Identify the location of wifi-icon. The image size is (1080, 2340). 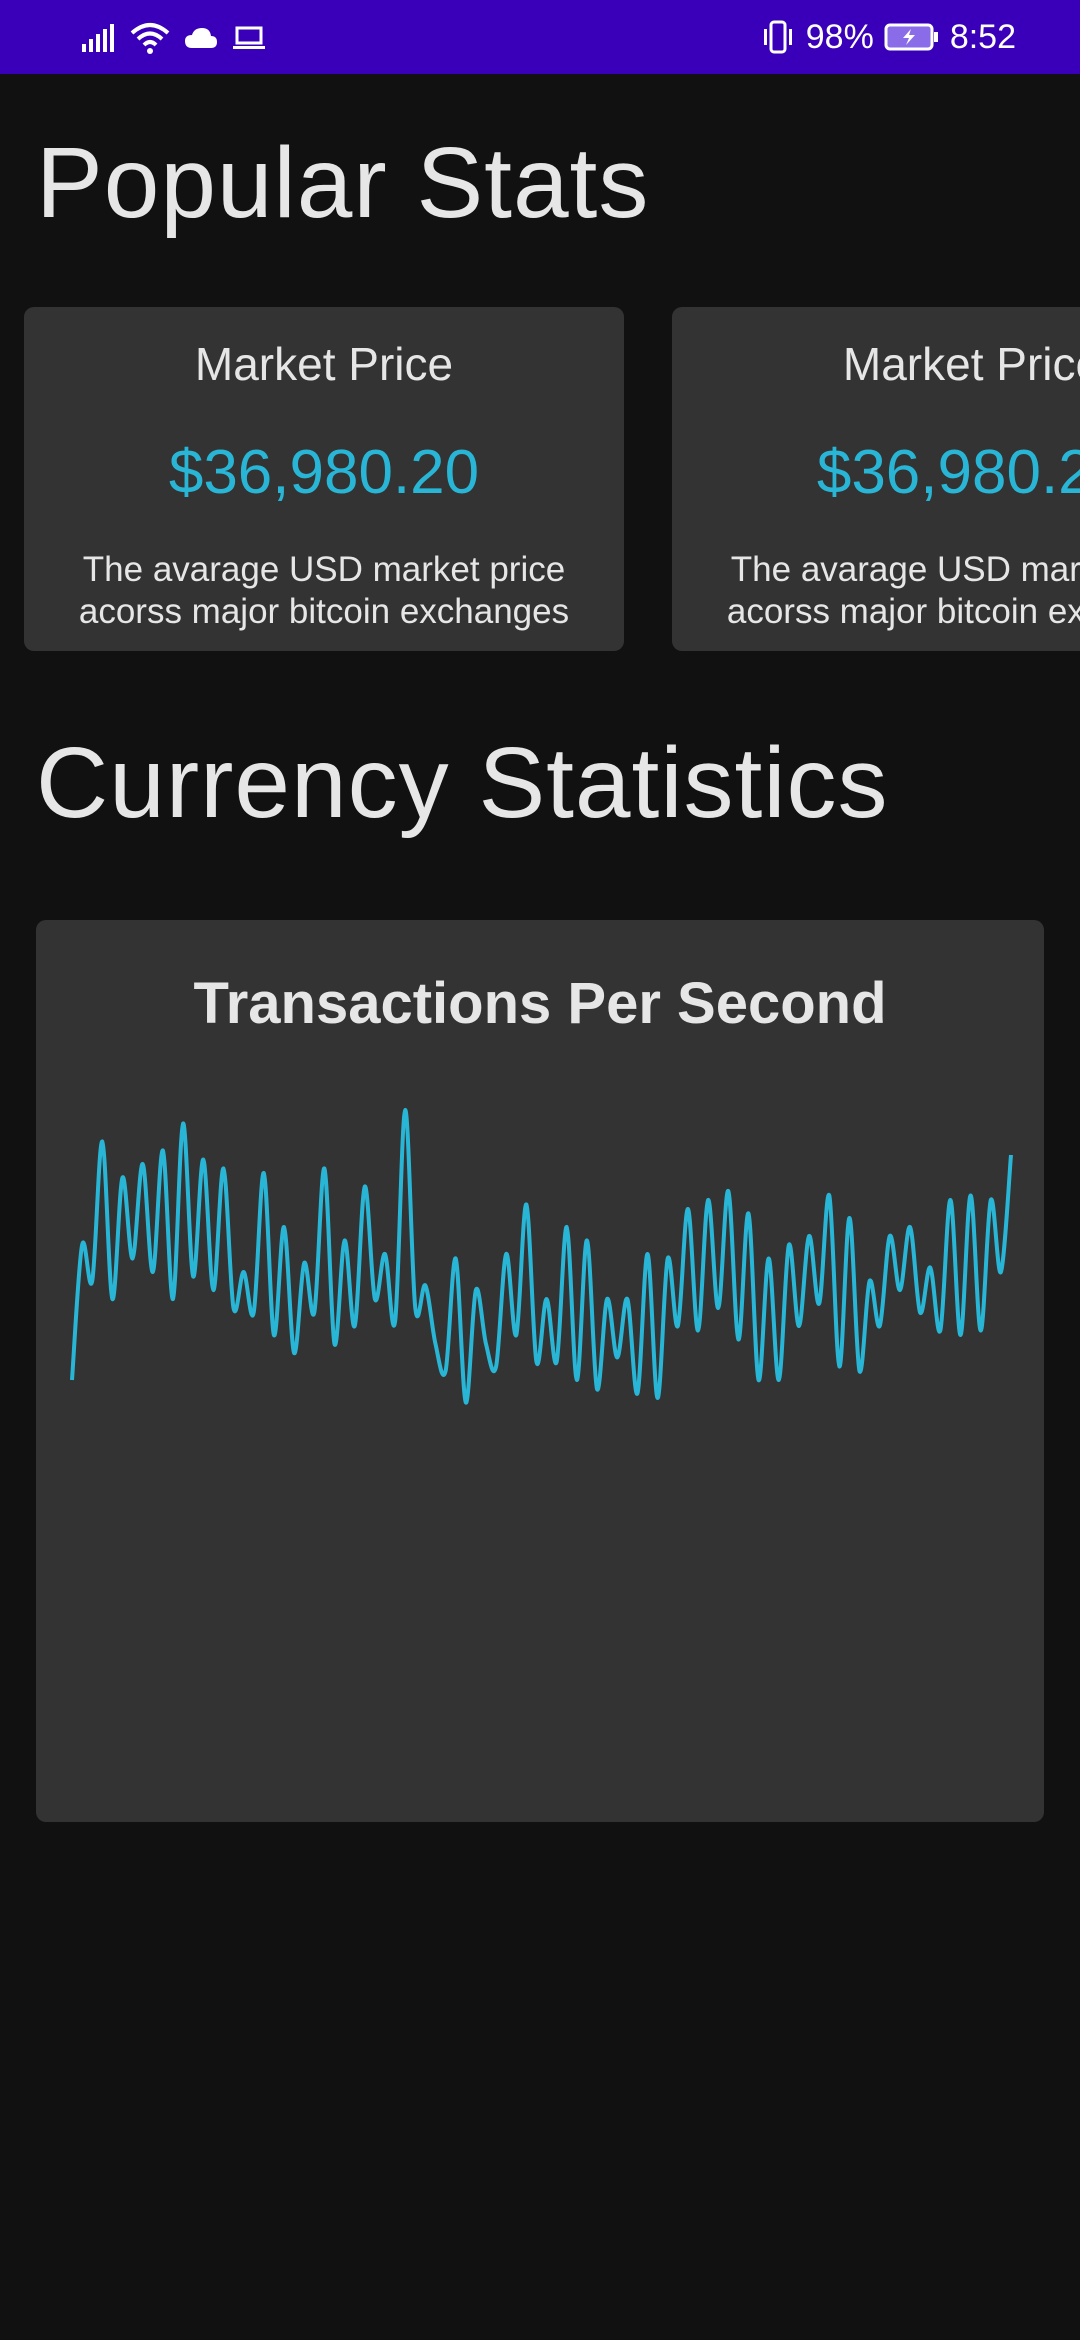
(150, 38).